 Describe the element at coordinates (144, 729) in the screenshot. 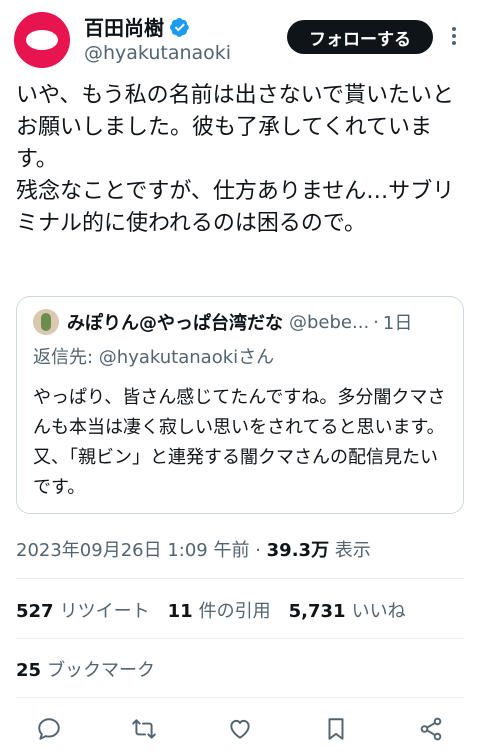

I see `retweet-icon` at that location.